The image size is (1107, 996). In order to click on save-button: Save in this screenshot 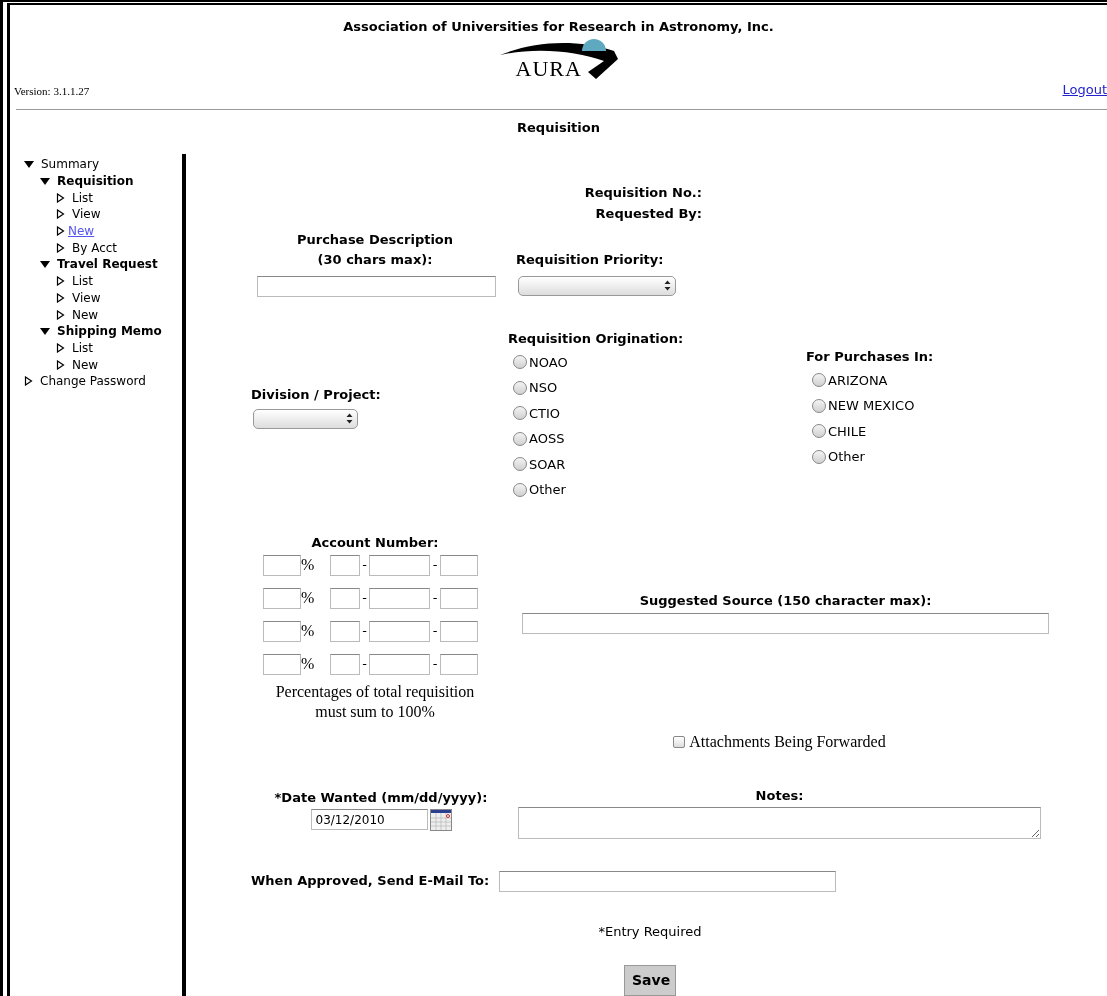, I will do `click(650, 980)`.